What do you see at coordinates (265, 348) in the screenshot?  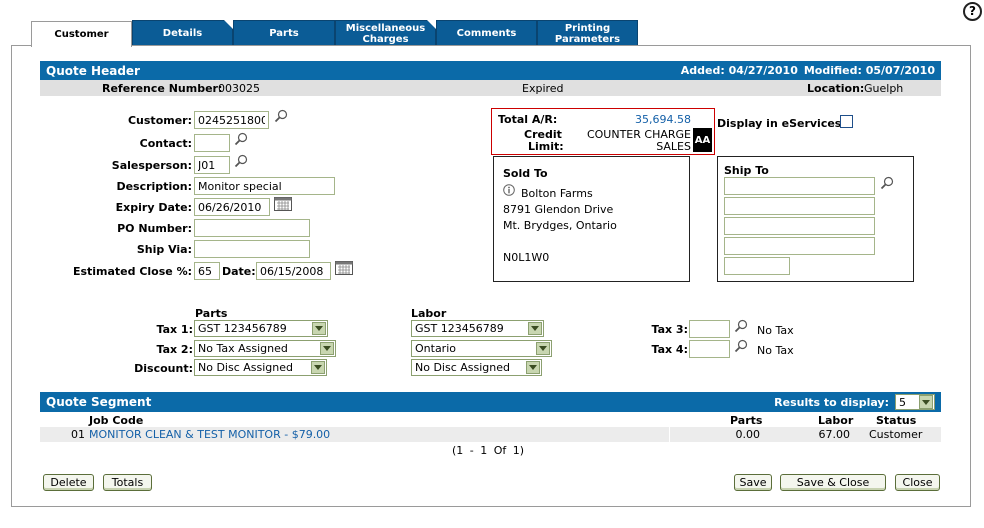 I see `parts-tax2-select: No Tax Assigned` at bounding box center [265, 348].